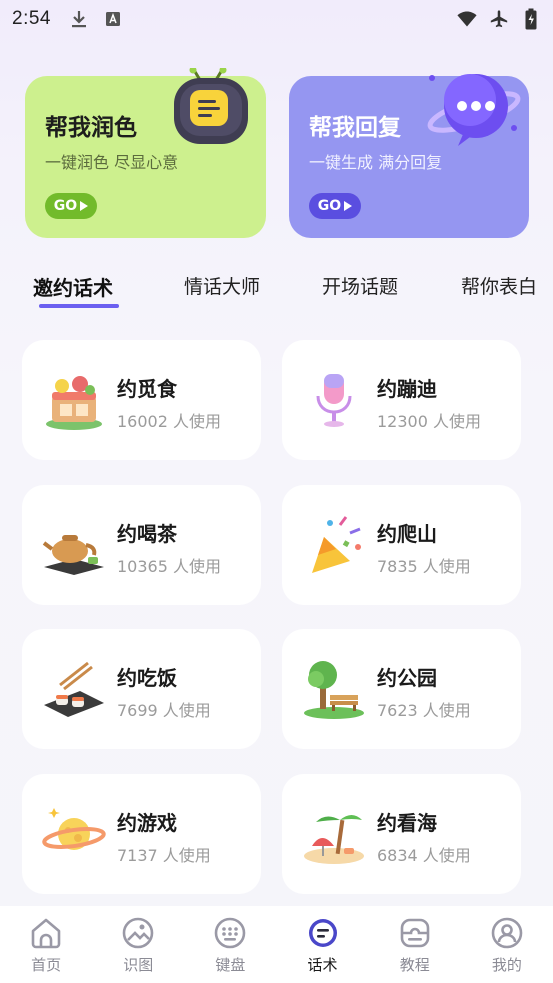 The width and height of the screenshot is (553, 983). I want to click on active-tab-indicator, so click(79, 306).